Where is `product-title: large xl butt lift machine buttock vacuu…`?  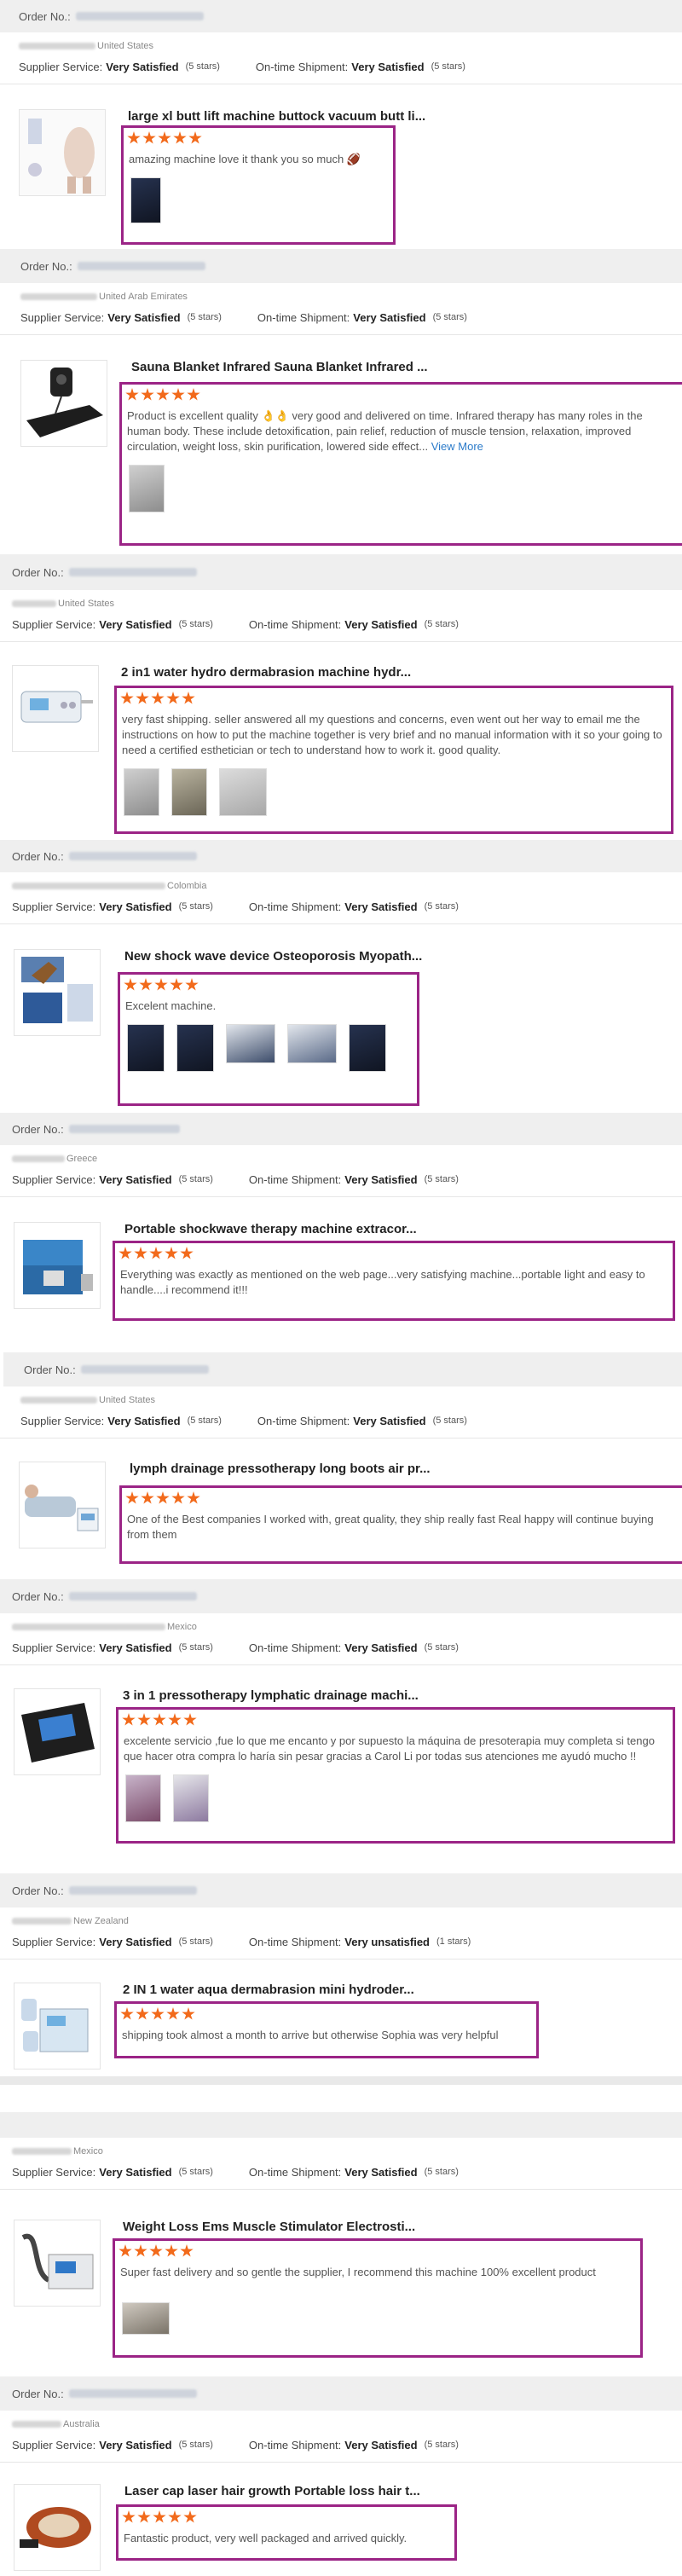
product-title: large xl butt lift machine buttock vacuu… is located at coordinates (277, 117).